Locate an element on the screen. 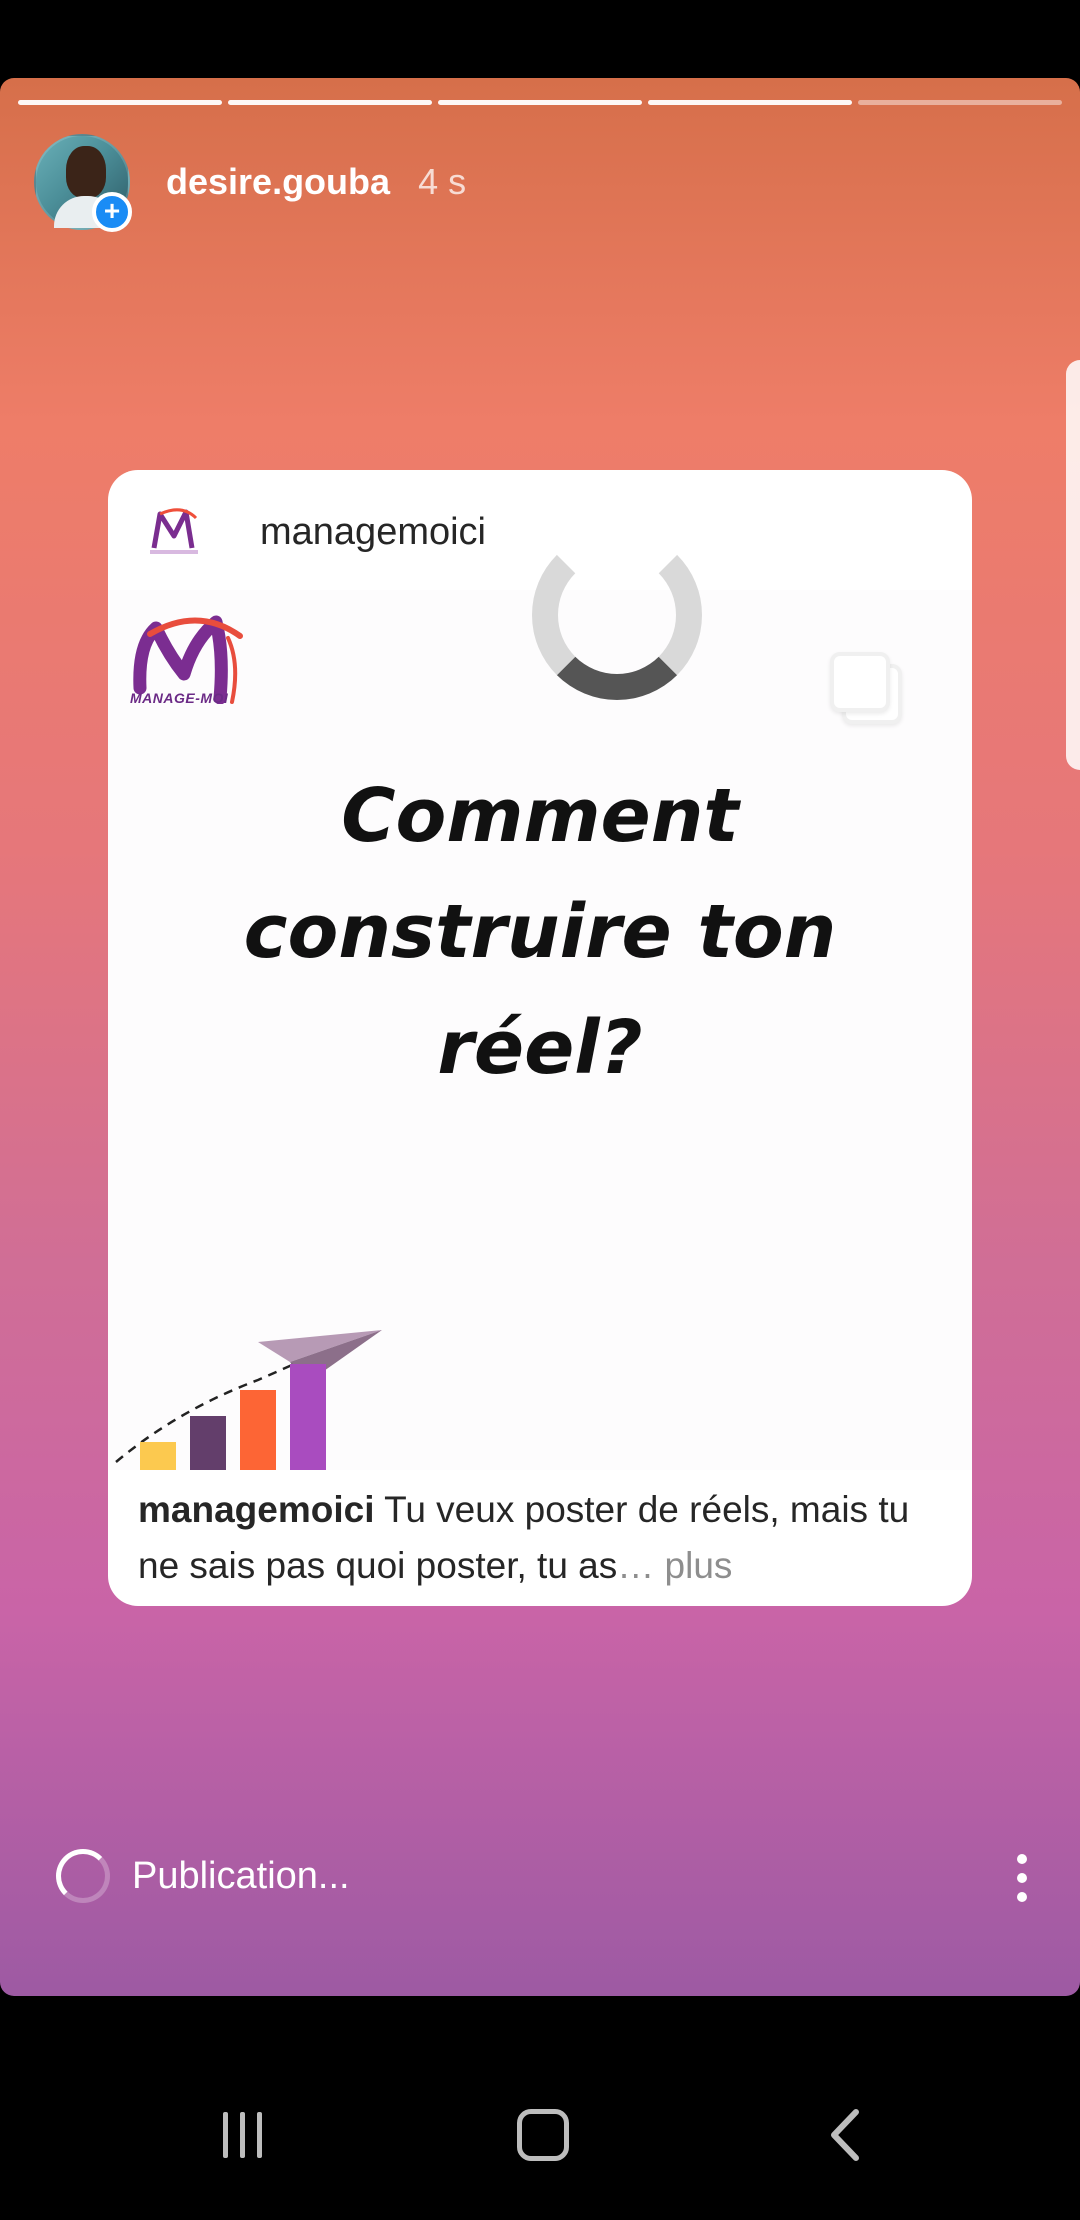 The image size is (1080, 2220). story-progress-bar is located at coordinates (540, 102).